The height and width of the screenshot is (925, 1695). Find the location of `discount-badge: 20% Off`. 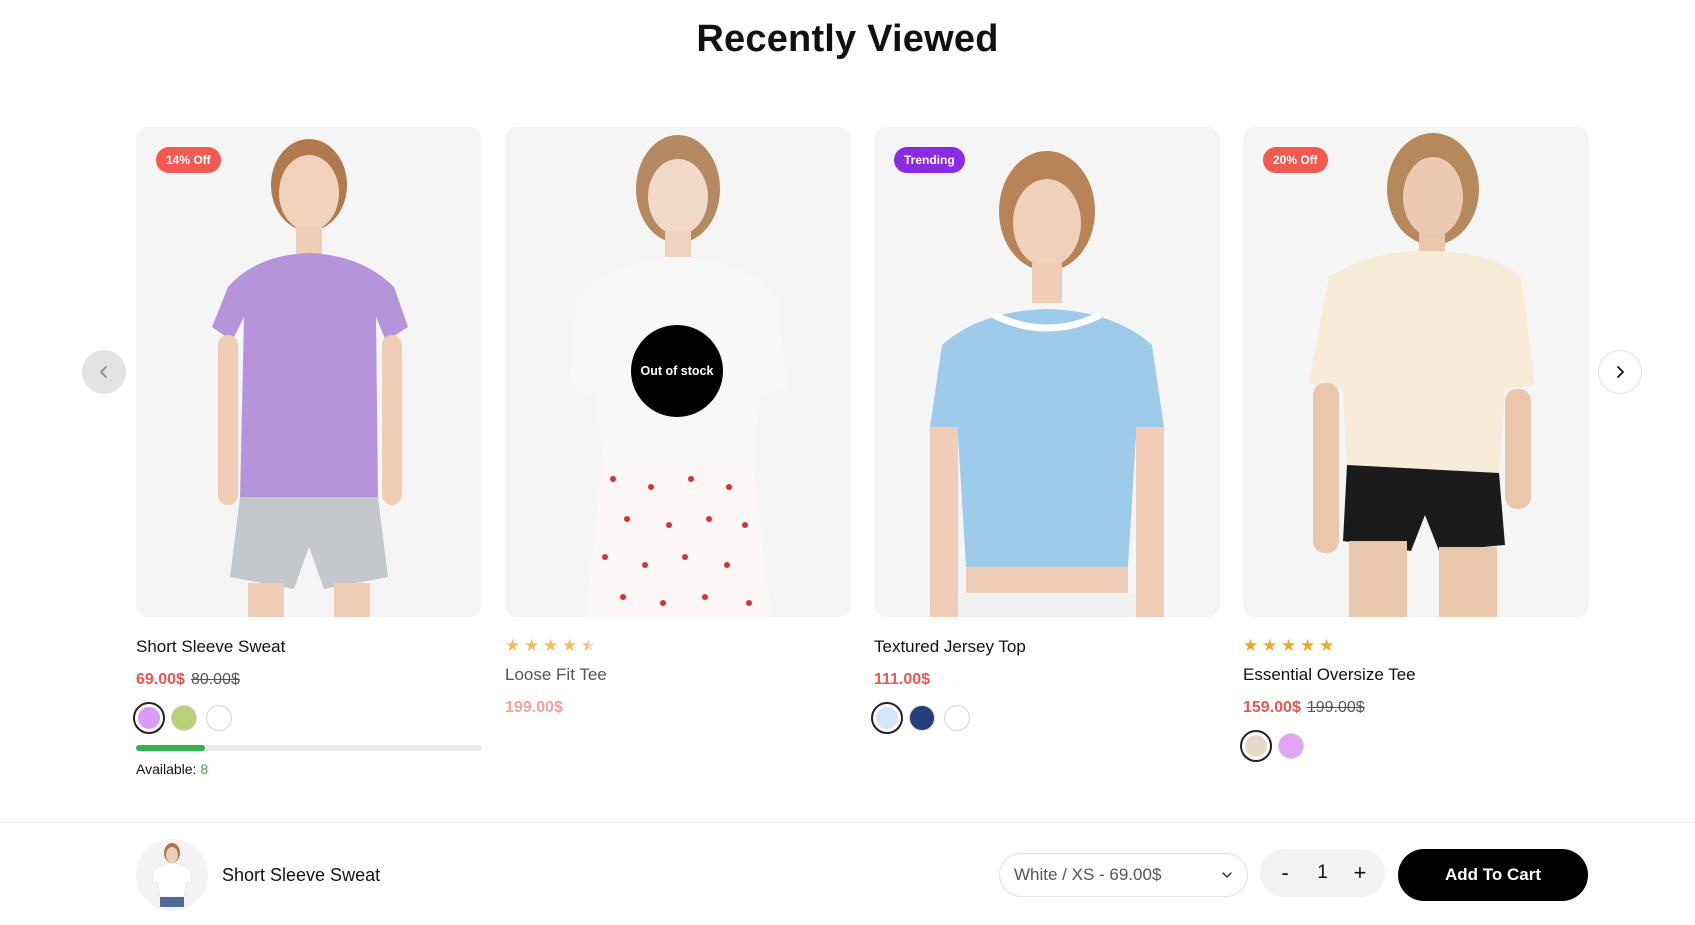

discount-badge: 20% Off is located at coordinates (1295, 160).